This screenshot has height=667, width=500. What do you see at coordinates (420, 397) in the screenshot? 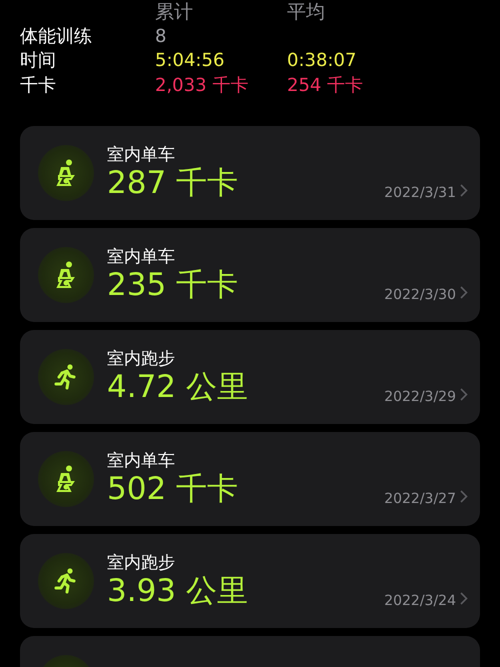
I see `workout-date: 2022/3/29` at bounding box center [420, 397].